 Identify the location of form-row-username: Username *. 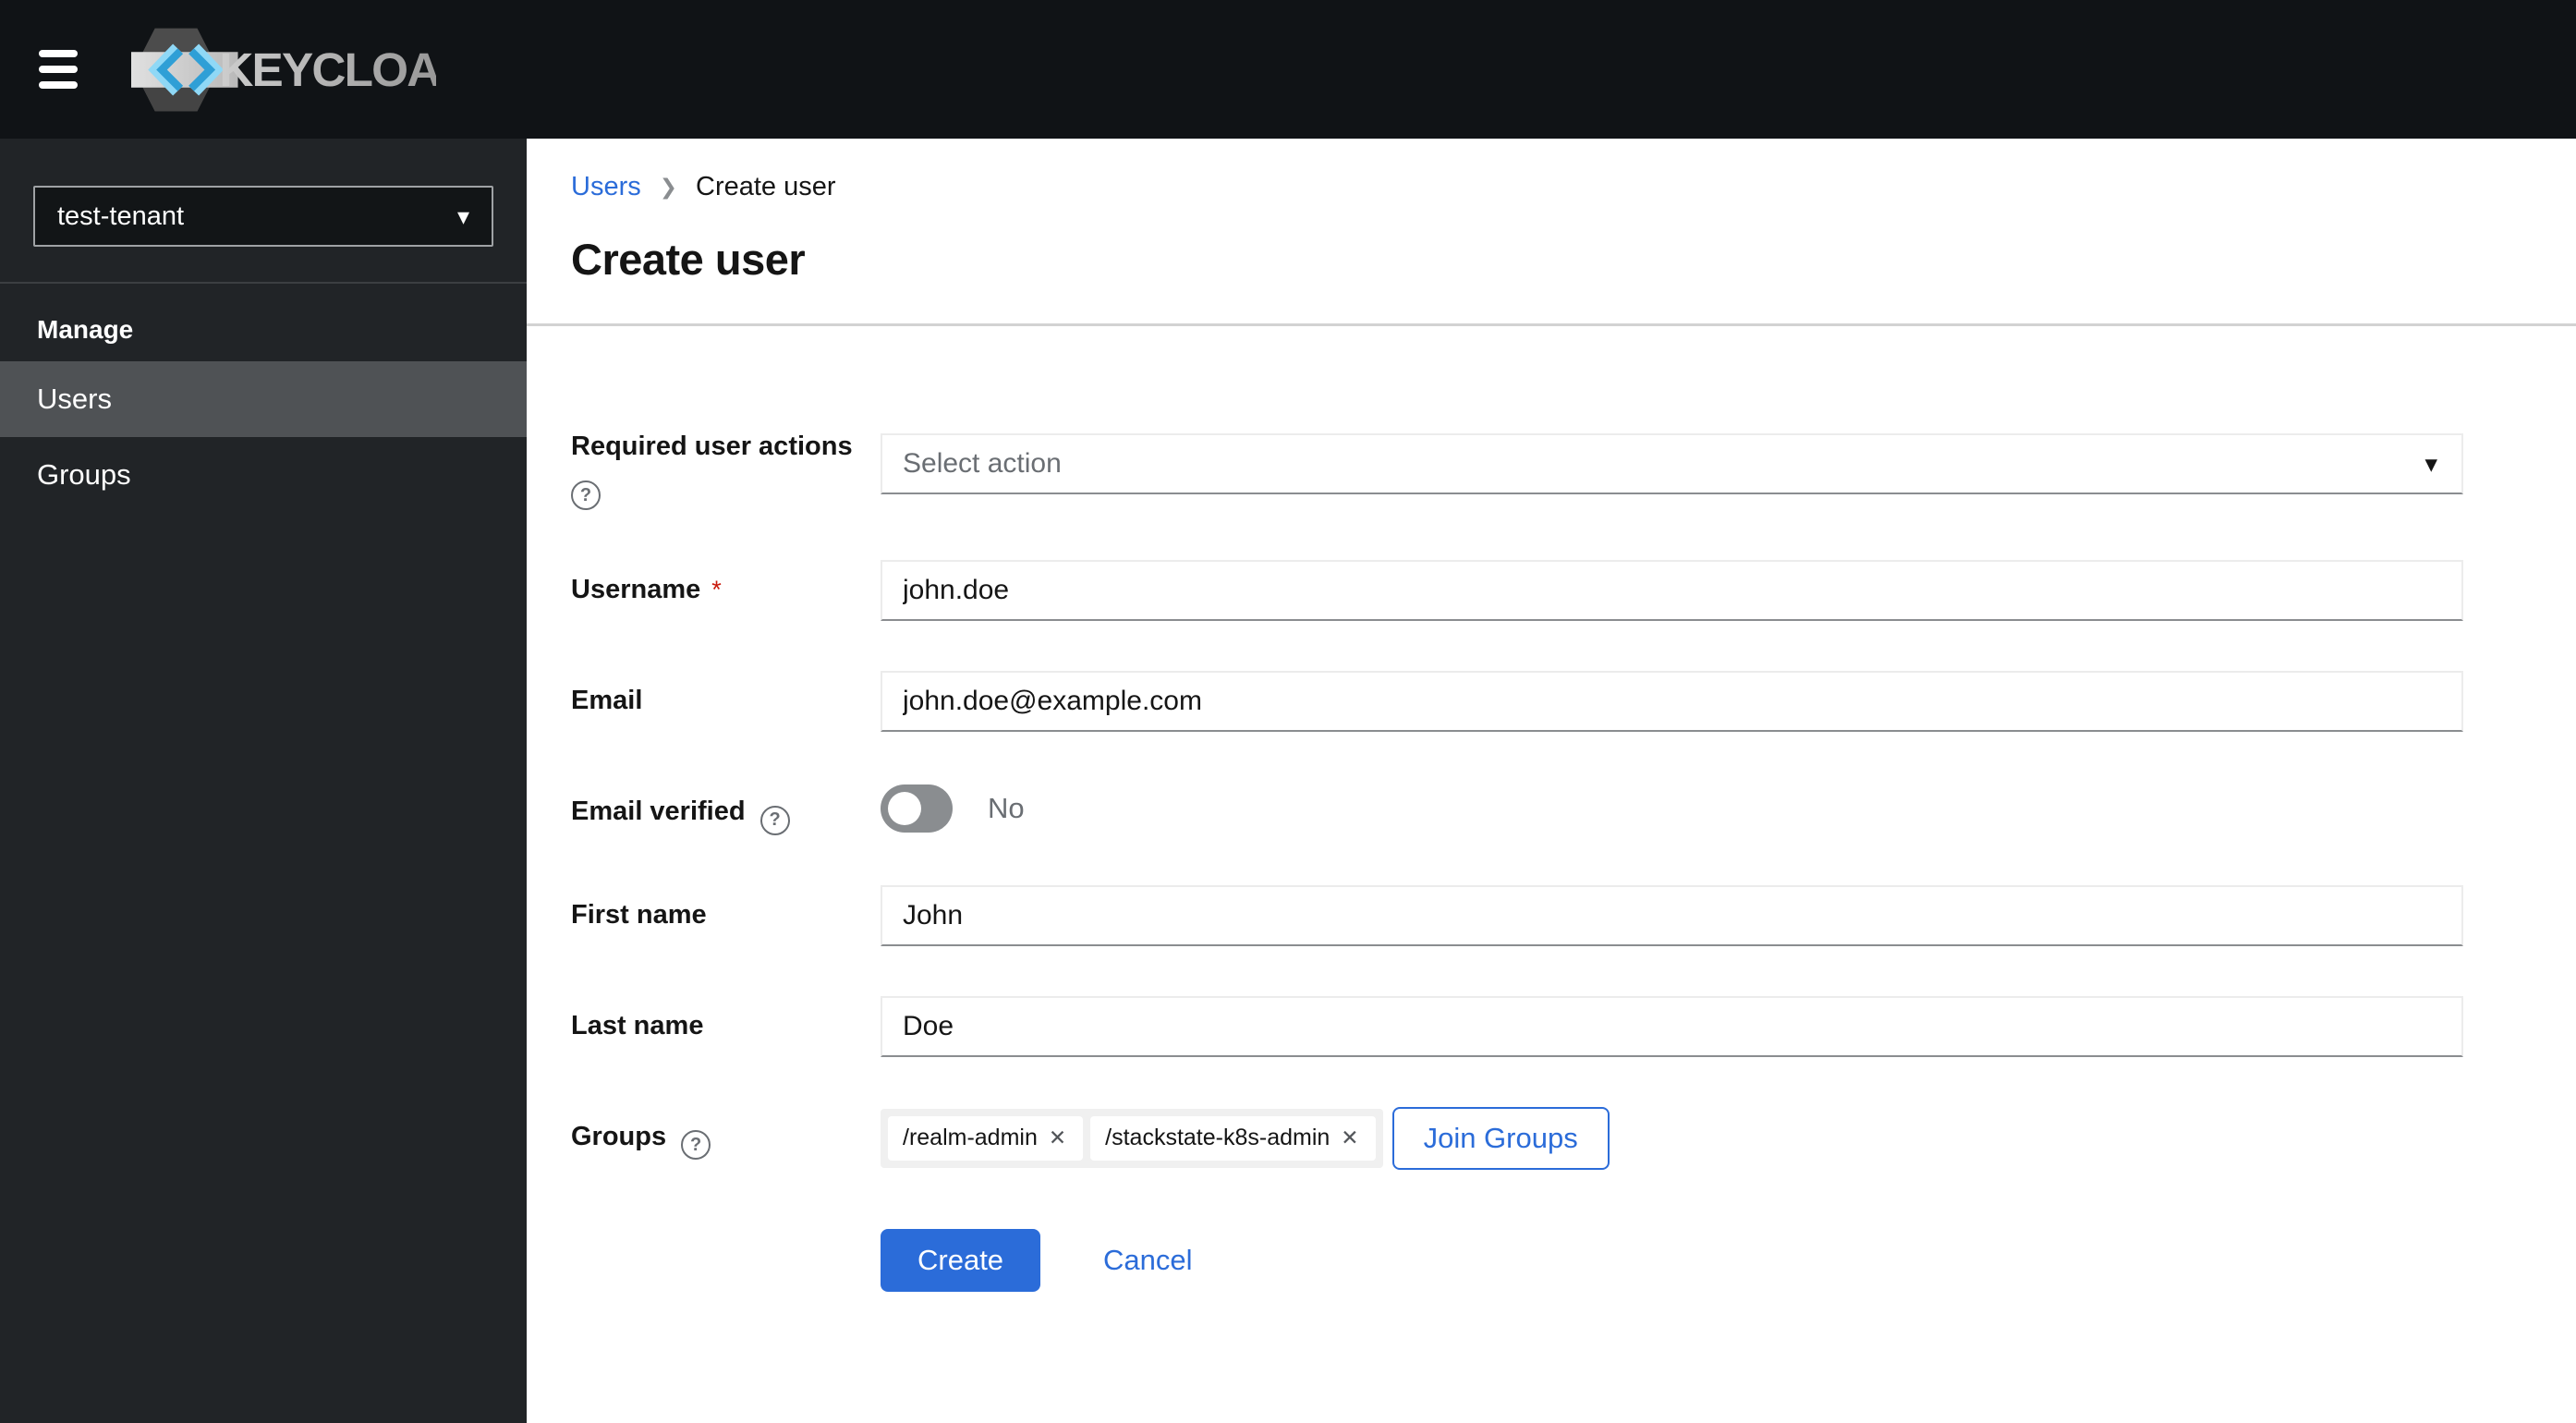
(1573, 590).